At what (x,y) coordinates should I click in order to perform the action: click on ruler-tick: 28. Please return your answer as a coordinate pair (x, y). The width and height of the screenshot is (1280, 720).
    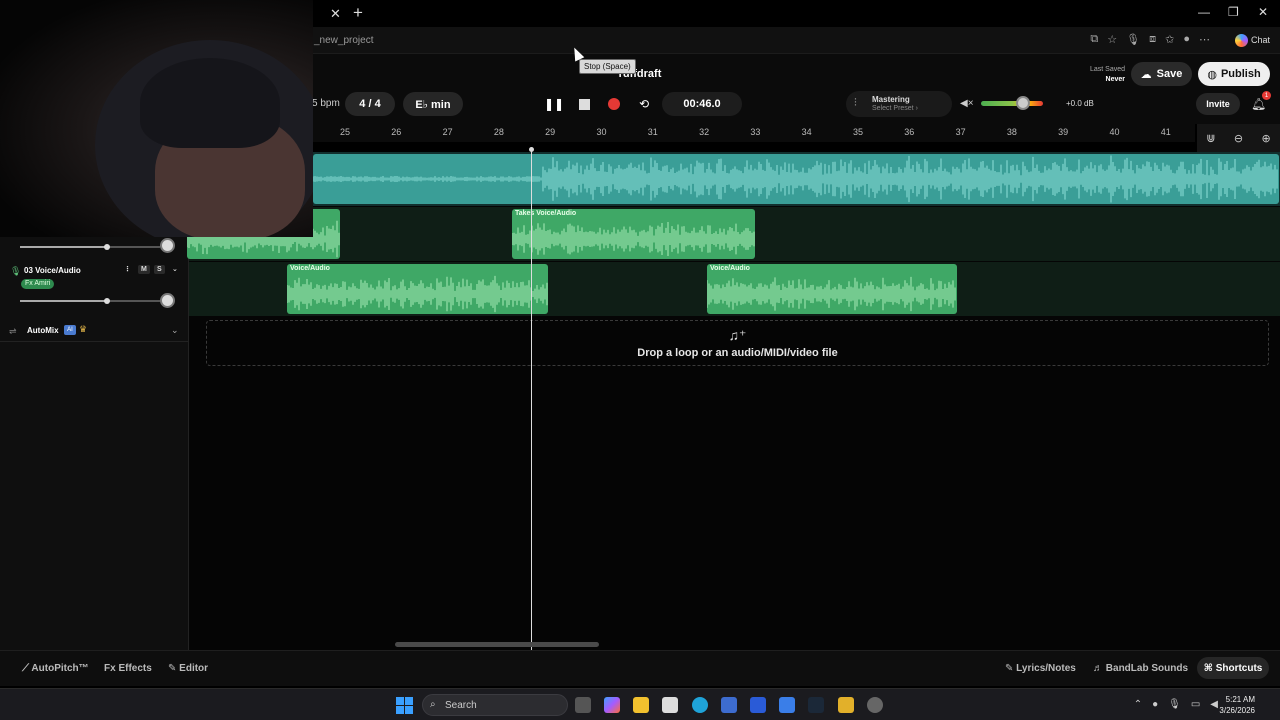
    Looking at the image, I should click on (498, 132).